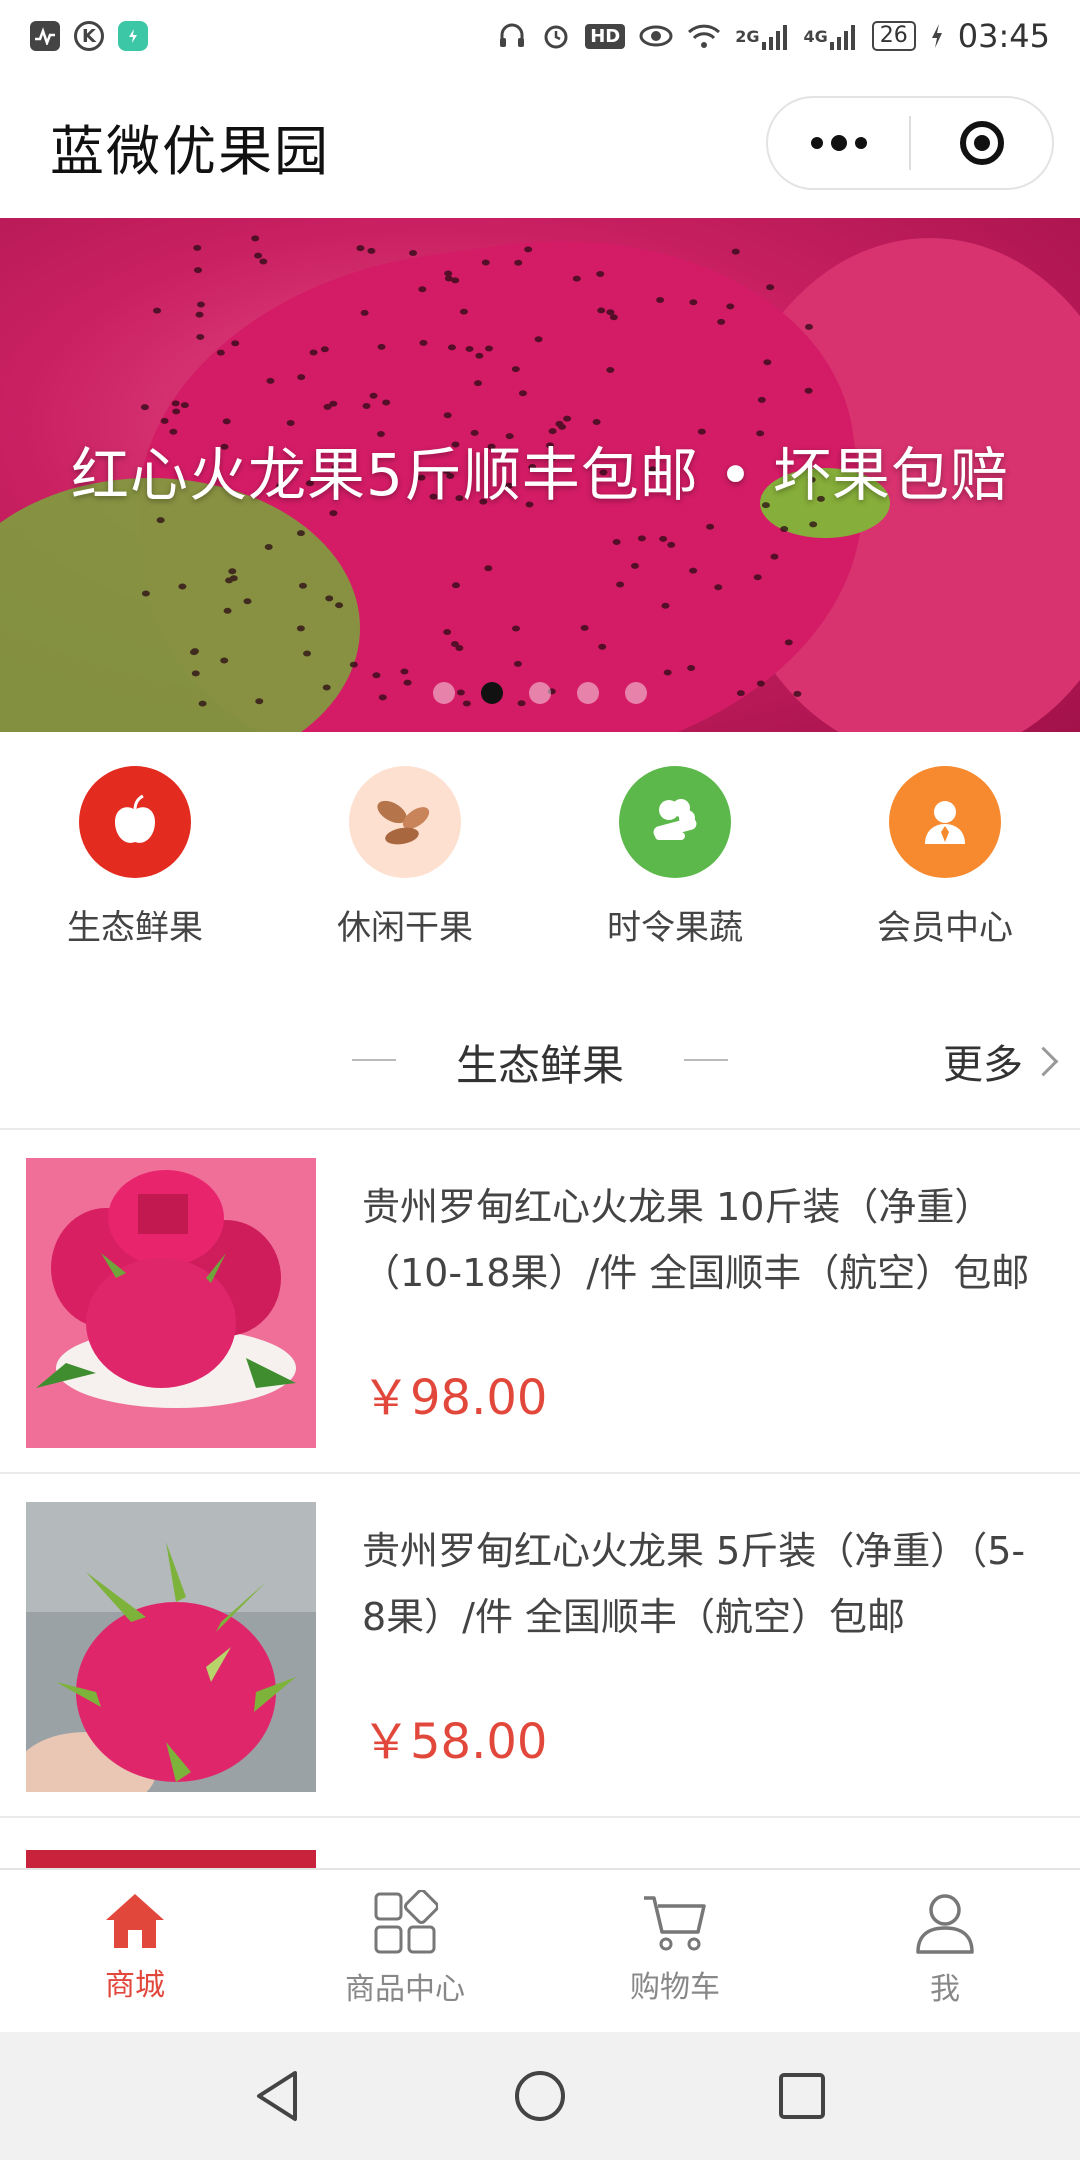 Image resolution: width=1080 pixels, height=2160 pixels. Describe the element at coordinates (455, 1742) in the screenshot. I see `product-price: ￥58.00` at that location.